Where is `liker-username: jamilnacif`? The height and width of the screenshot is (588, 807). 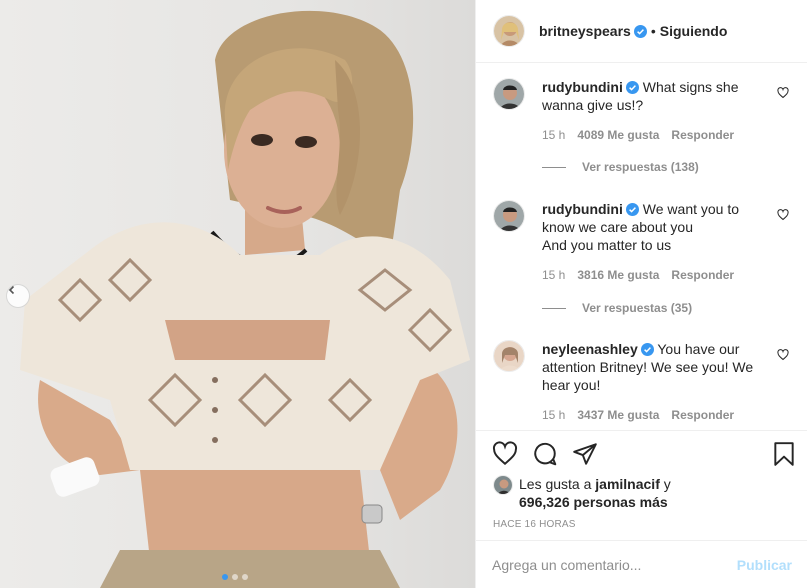
liker-username: jamilnacif is located at coordinates (627, 484).